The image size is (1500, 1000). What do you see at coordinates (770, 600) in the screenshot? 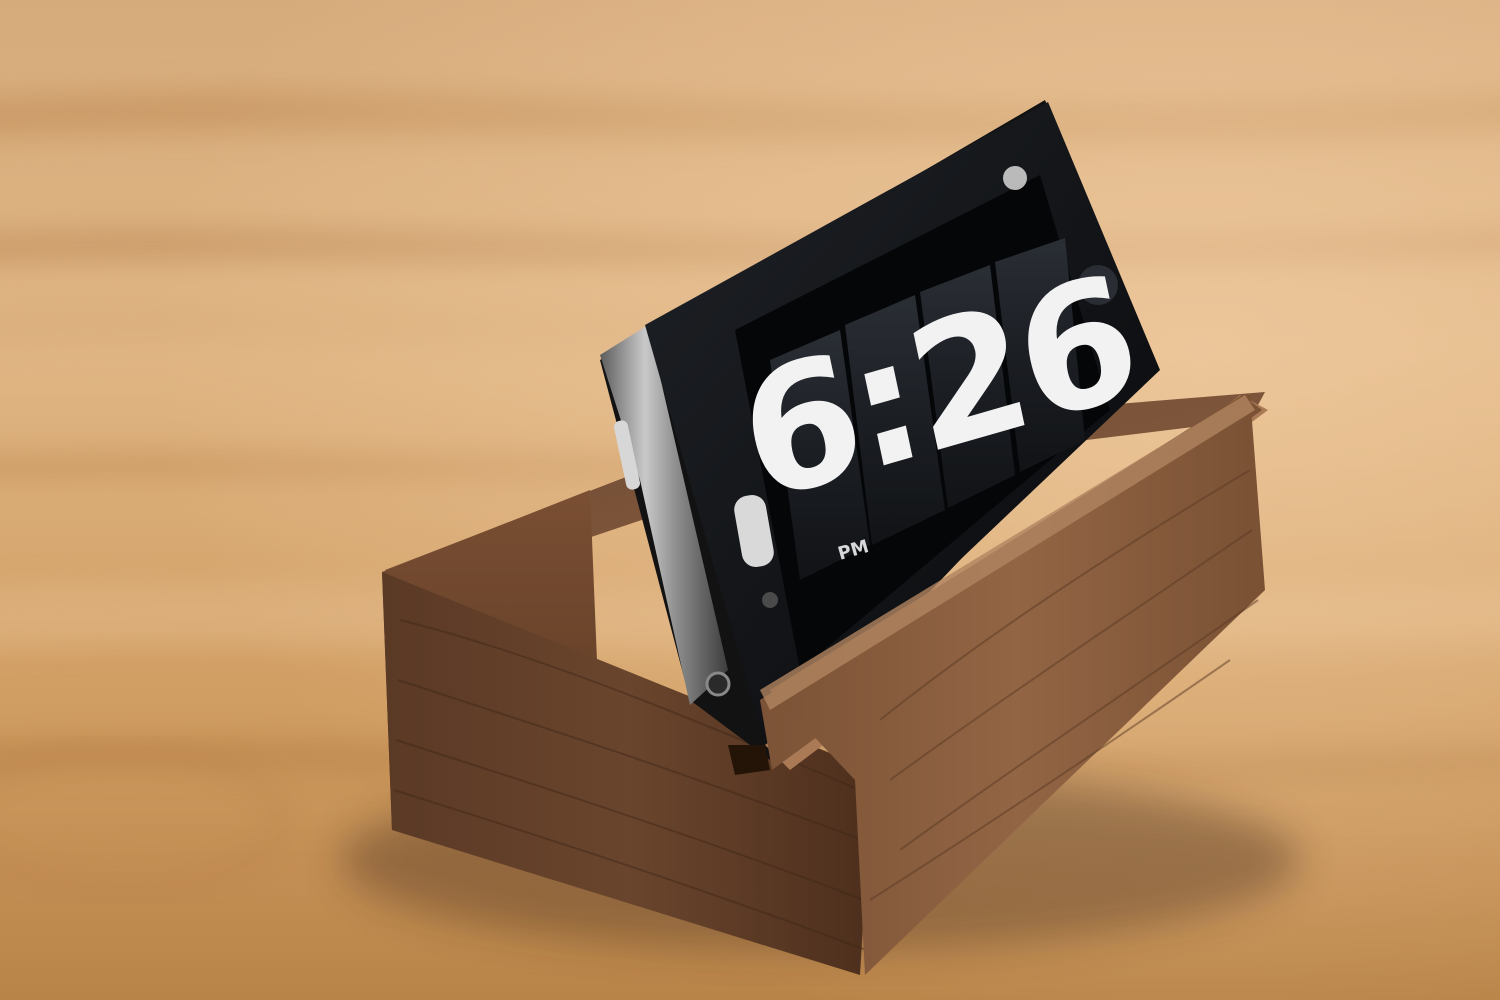
I see `mic-icon` at bounding box center [770, 600].